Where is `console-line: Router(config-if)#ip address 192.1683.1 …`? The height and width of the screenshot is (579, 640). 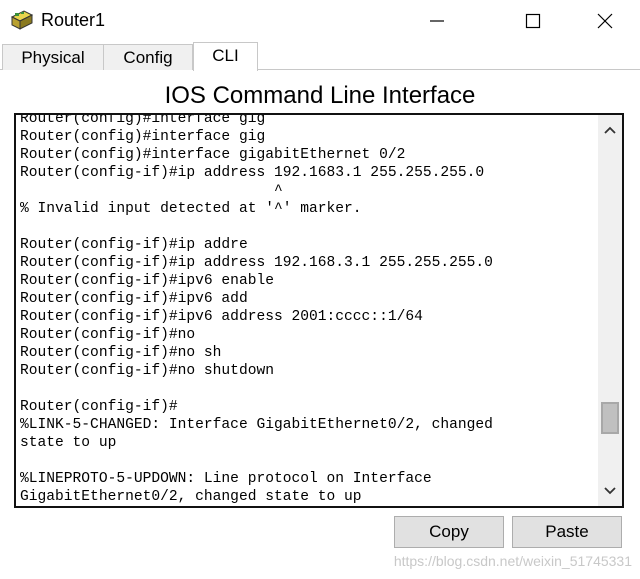 console-line: Router(config-if)#ip address 192.1683.1 … is located at coordinates (252, 173).